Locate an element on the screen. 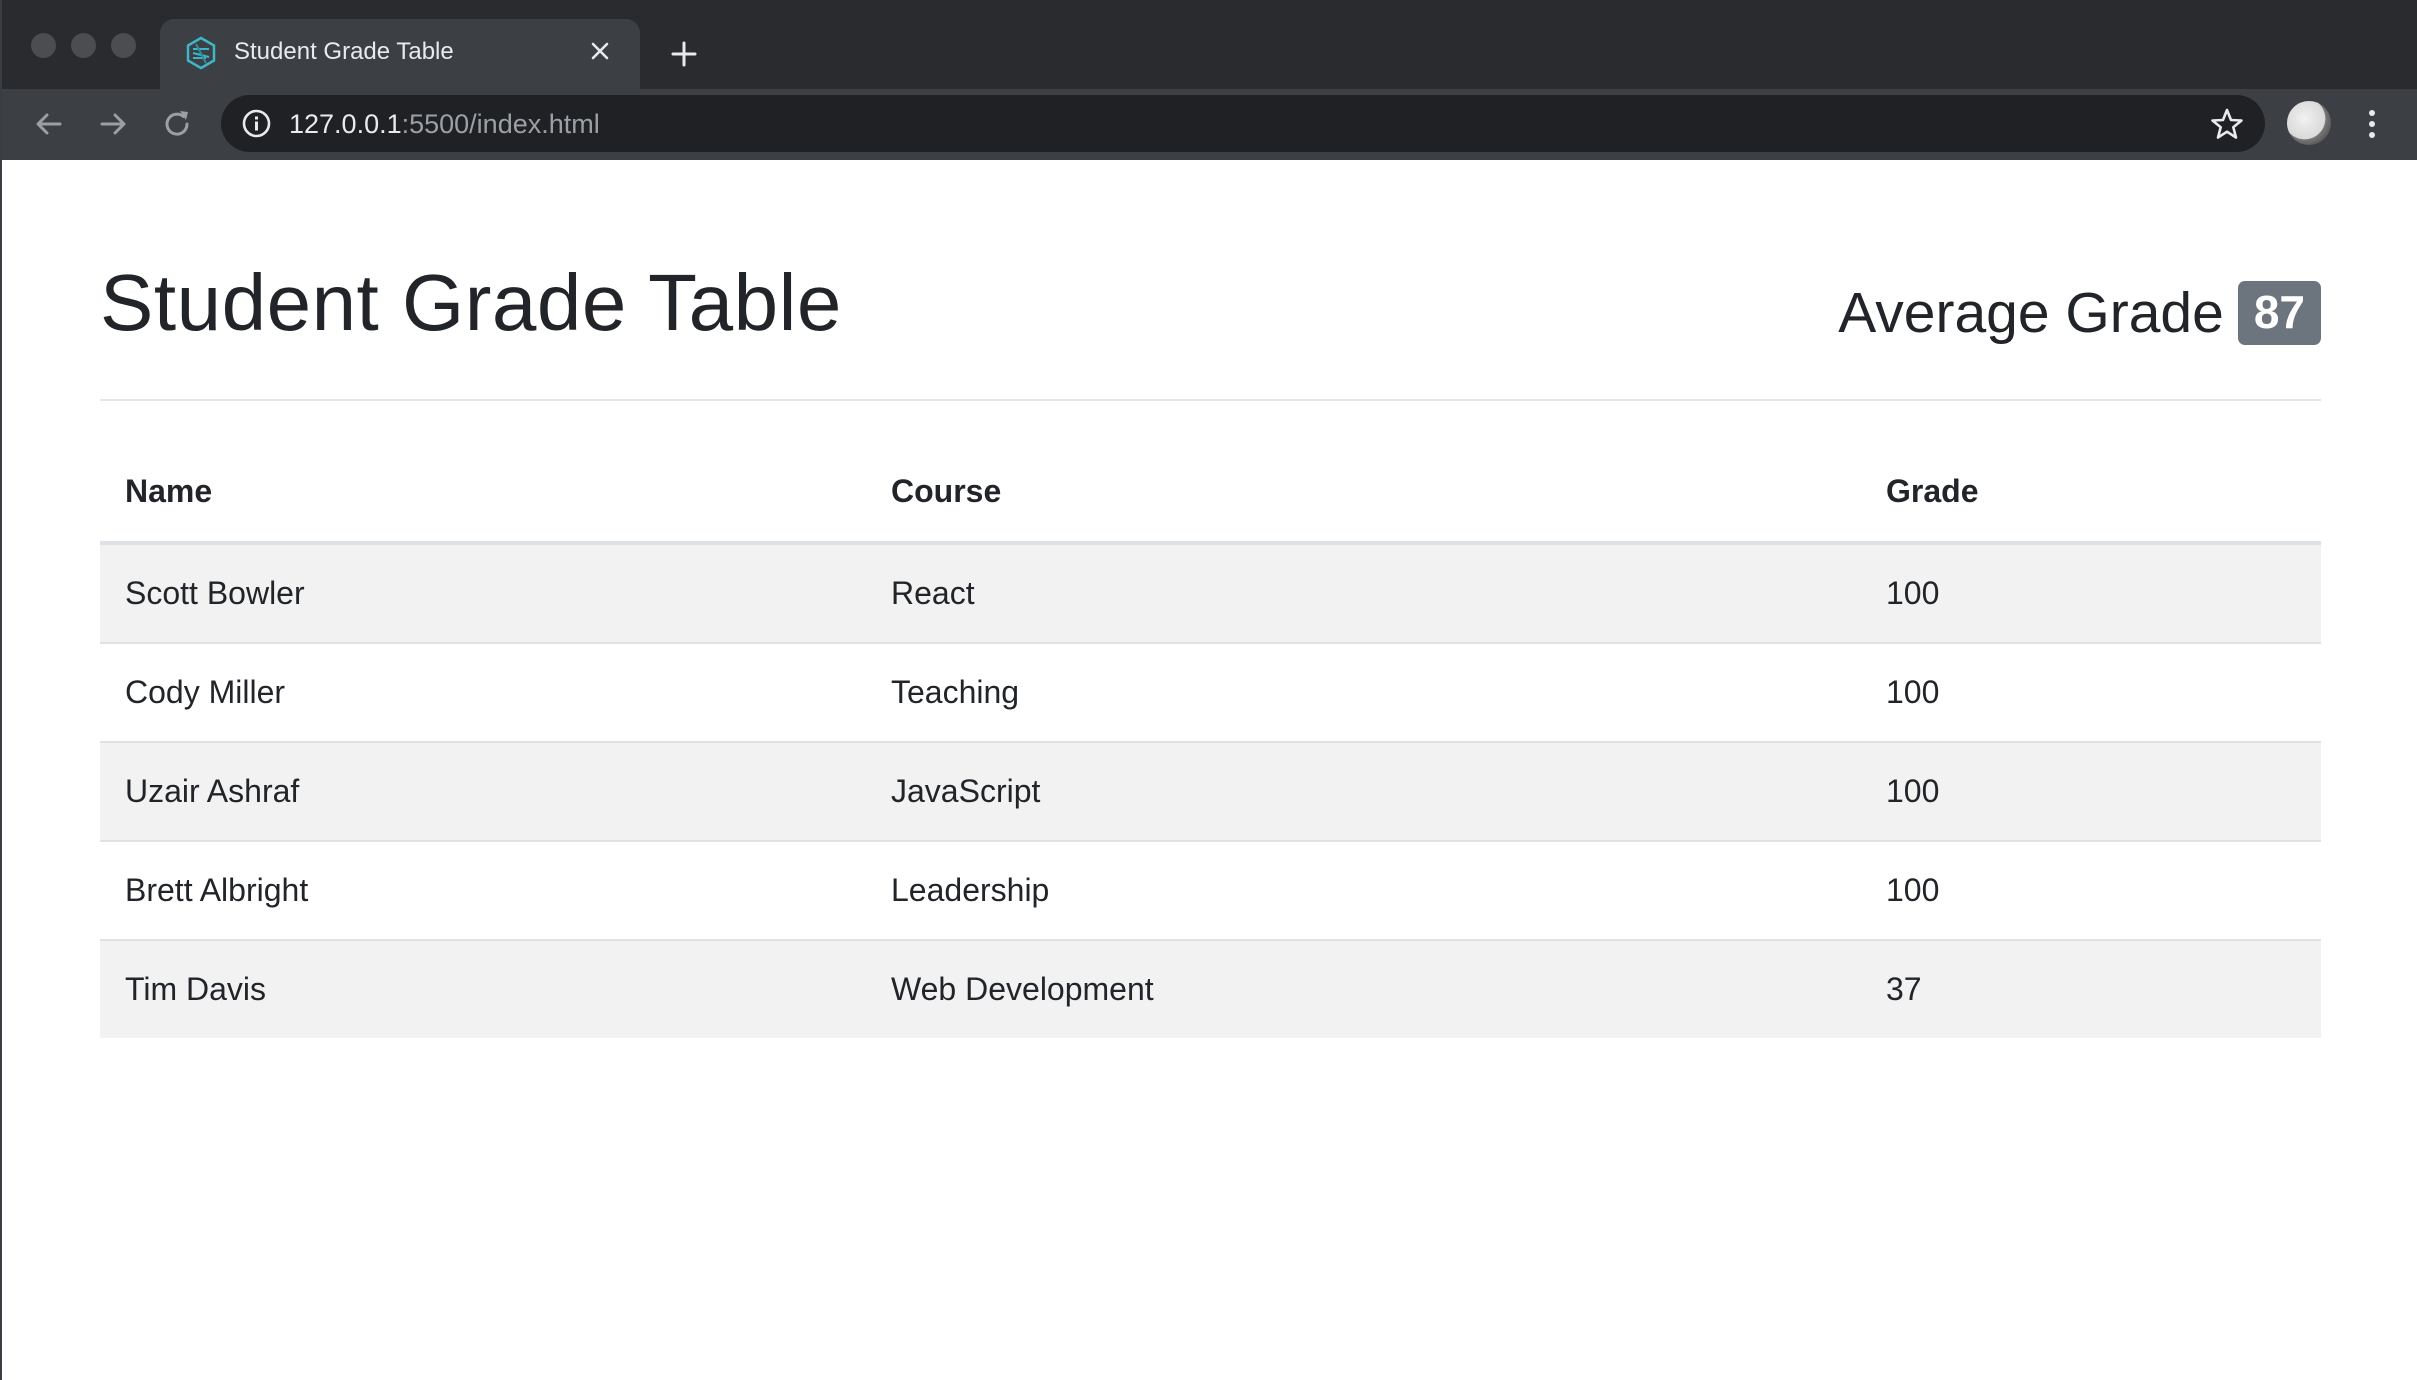 The height and width of the screenshot is (1380, 2417). arrow-right-icon is located at coordinates (113, 124).